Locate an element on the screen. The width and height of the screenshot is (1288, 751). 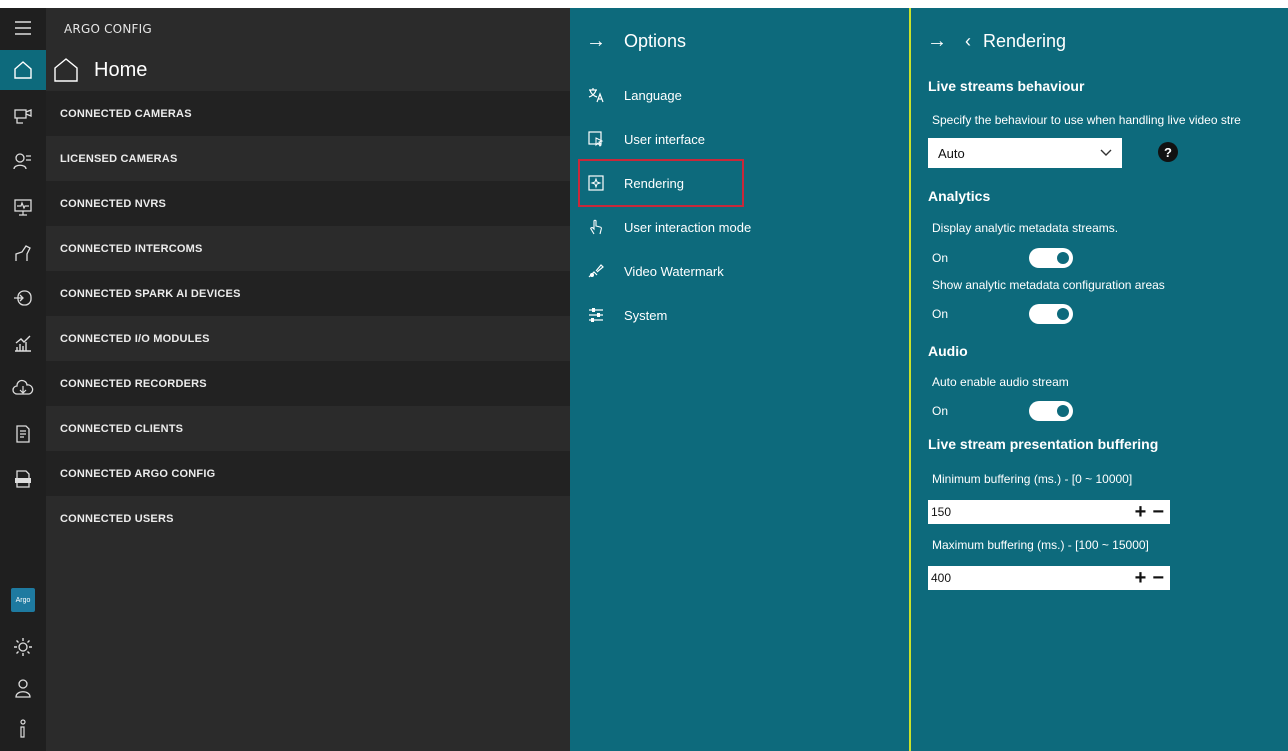
option-language: Language is located at coordinates (740, 95).